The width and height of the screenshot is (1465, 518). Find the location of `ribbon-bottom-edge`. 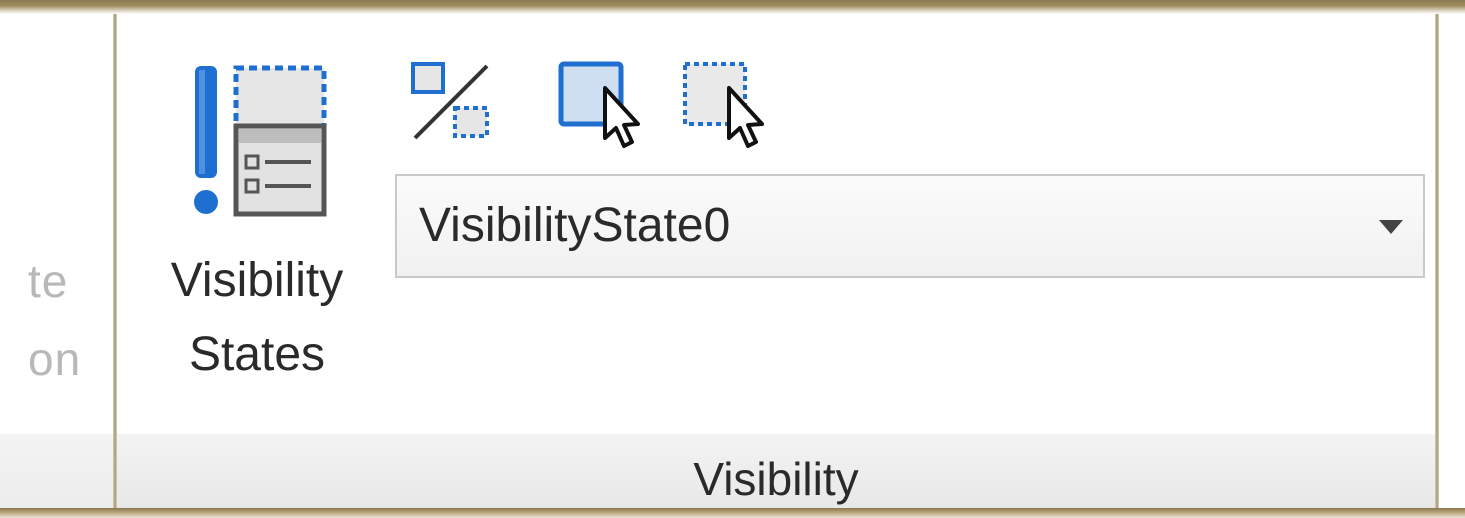

ribbon-bottom-edge is located at coordinates (732, 513).